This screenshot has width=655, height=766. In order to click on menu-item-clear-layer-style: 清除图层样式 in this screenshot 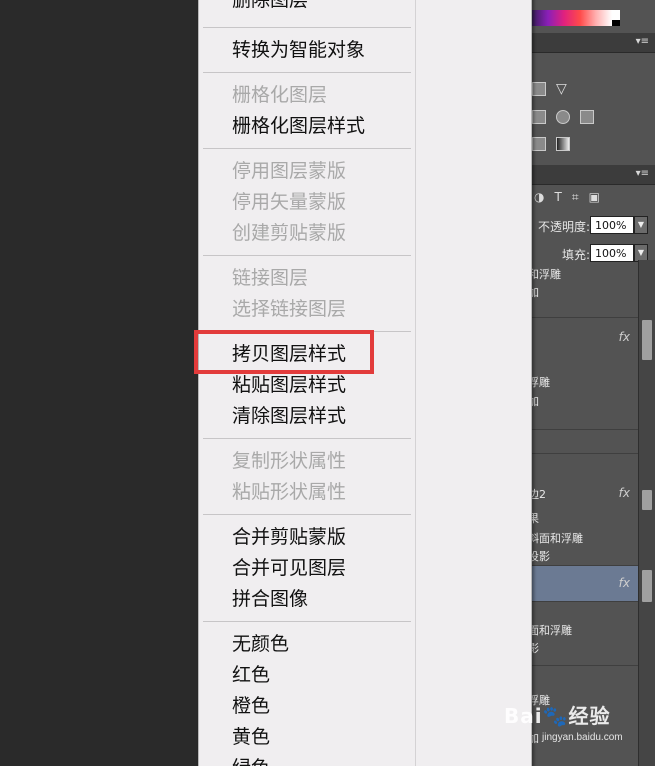, I will do `click(289, 416)`.